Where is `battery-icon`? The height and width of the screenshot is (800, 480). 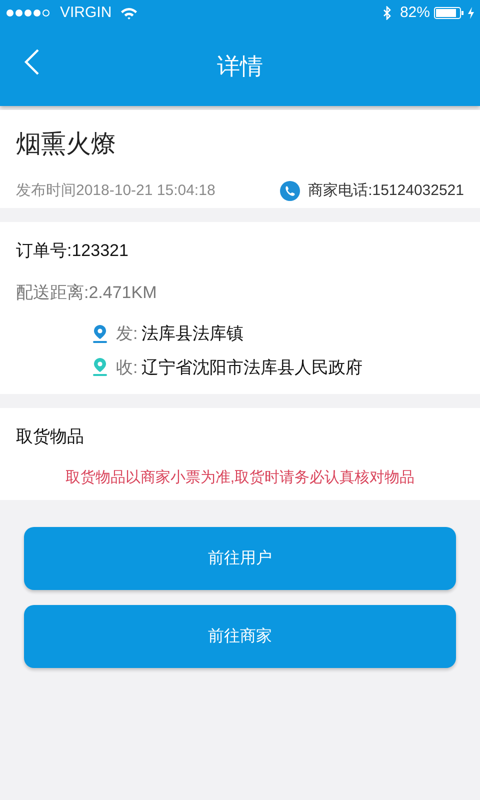 battery-icon is located at coordinates (449, 13).